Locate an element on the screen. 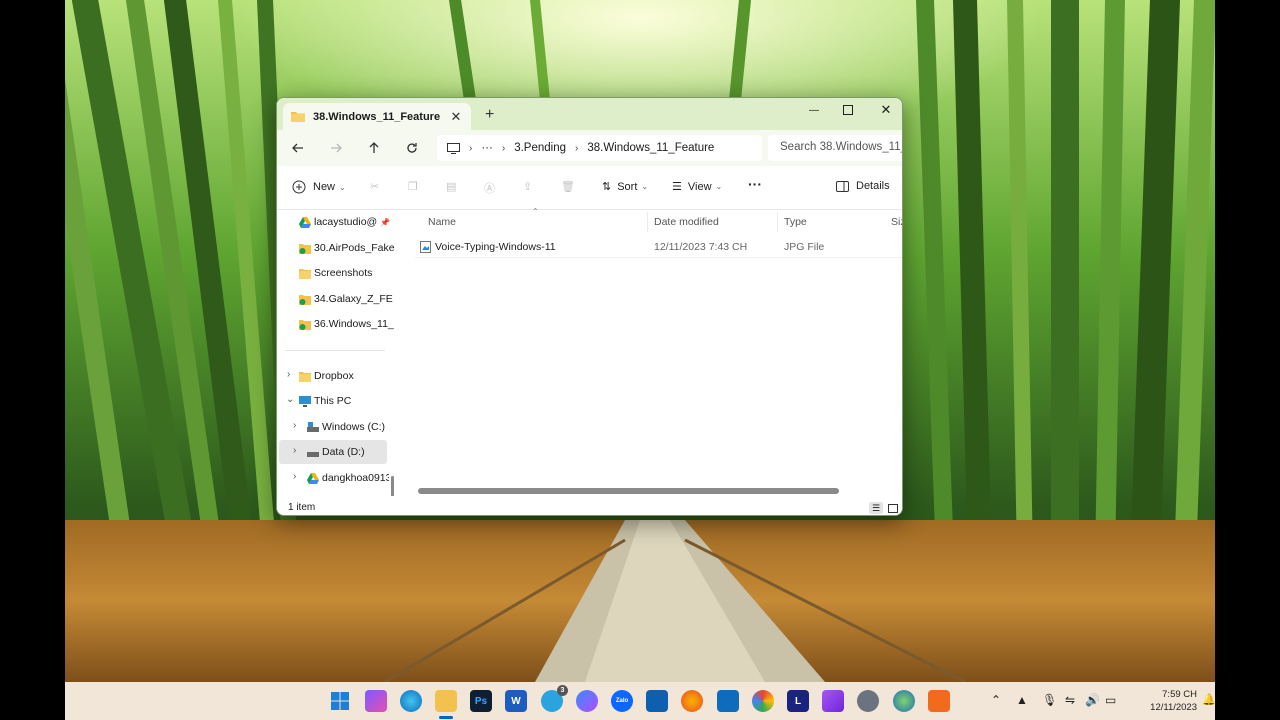 The height and width of the screenshot is (720, 1280). word-icon: W is located at coordinates (516, 701).